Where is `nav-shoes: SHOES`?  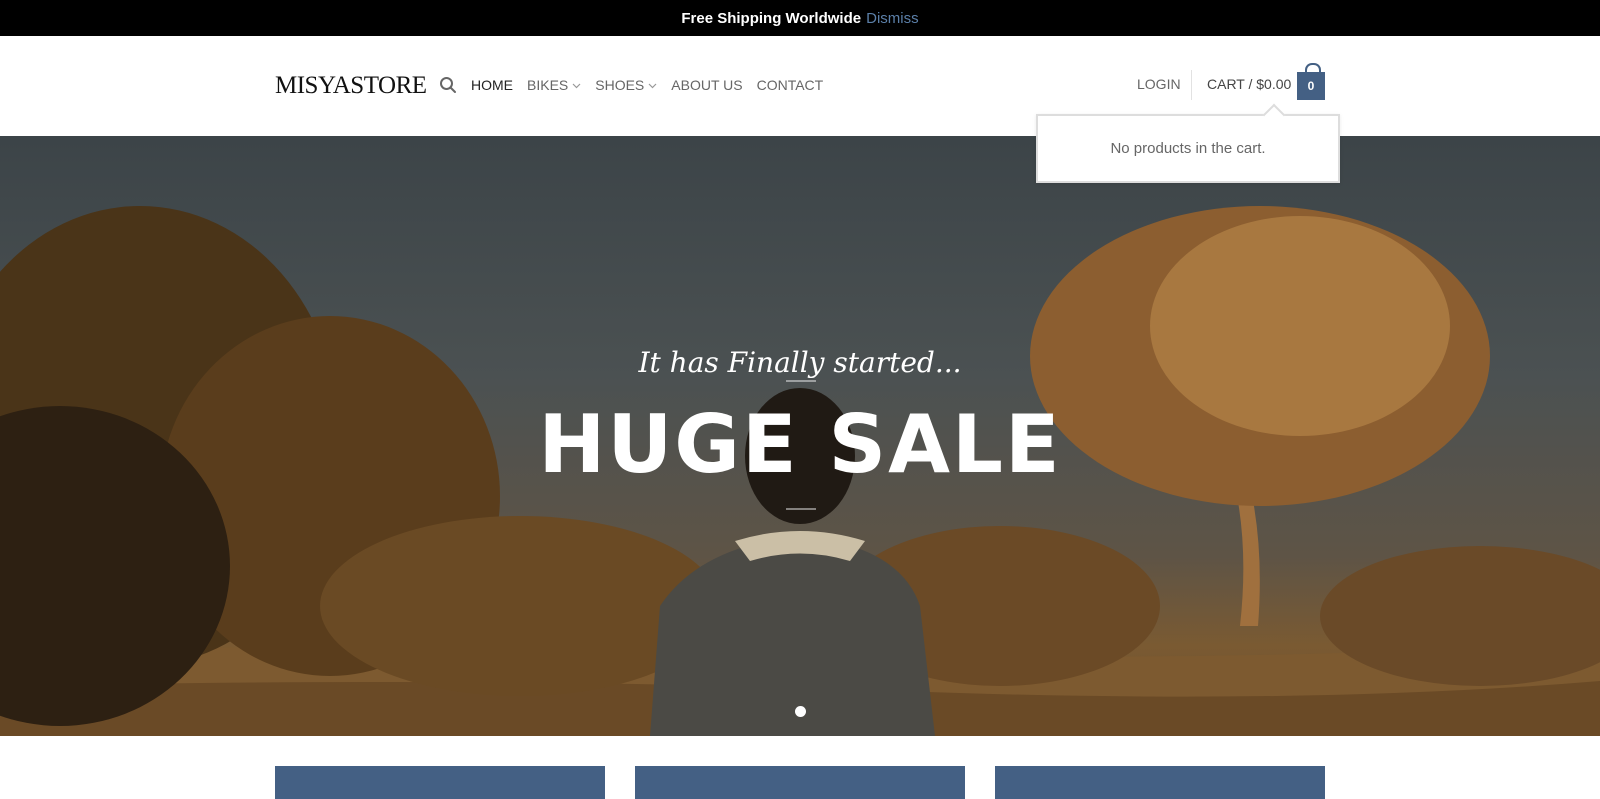 nav-shoes: SHOES is located at coordinates (626, 85).